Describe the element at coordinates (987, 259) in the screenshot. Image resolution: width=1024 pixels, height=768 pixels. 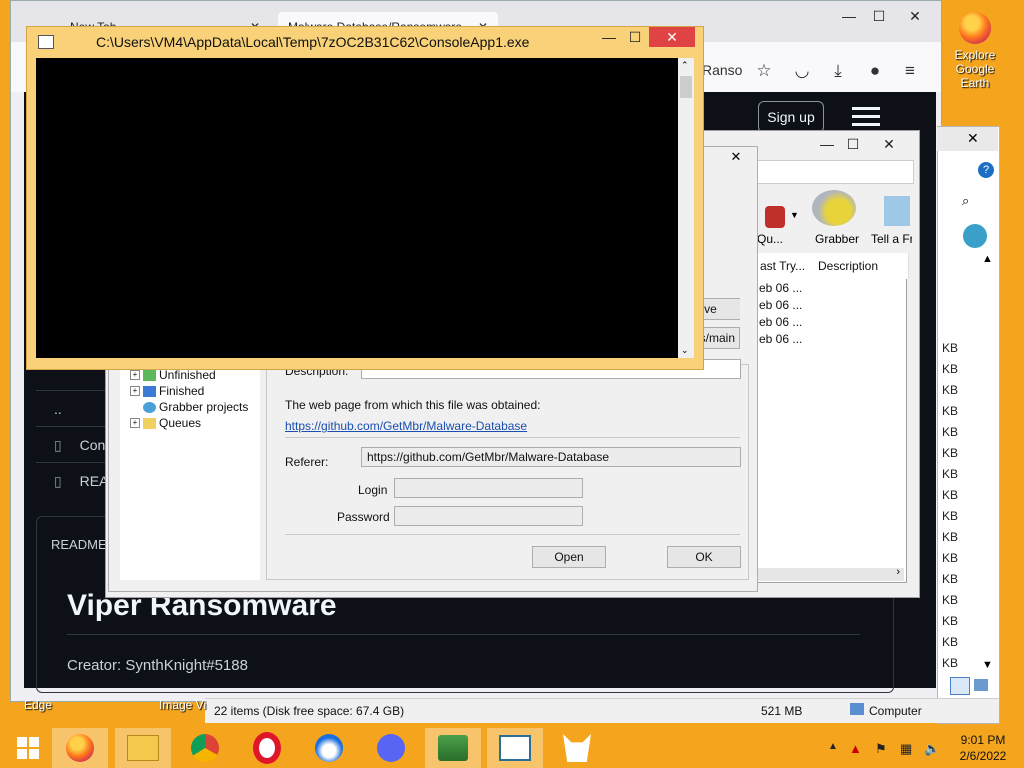
I see `scroll-up-icon: ▲` at that location.